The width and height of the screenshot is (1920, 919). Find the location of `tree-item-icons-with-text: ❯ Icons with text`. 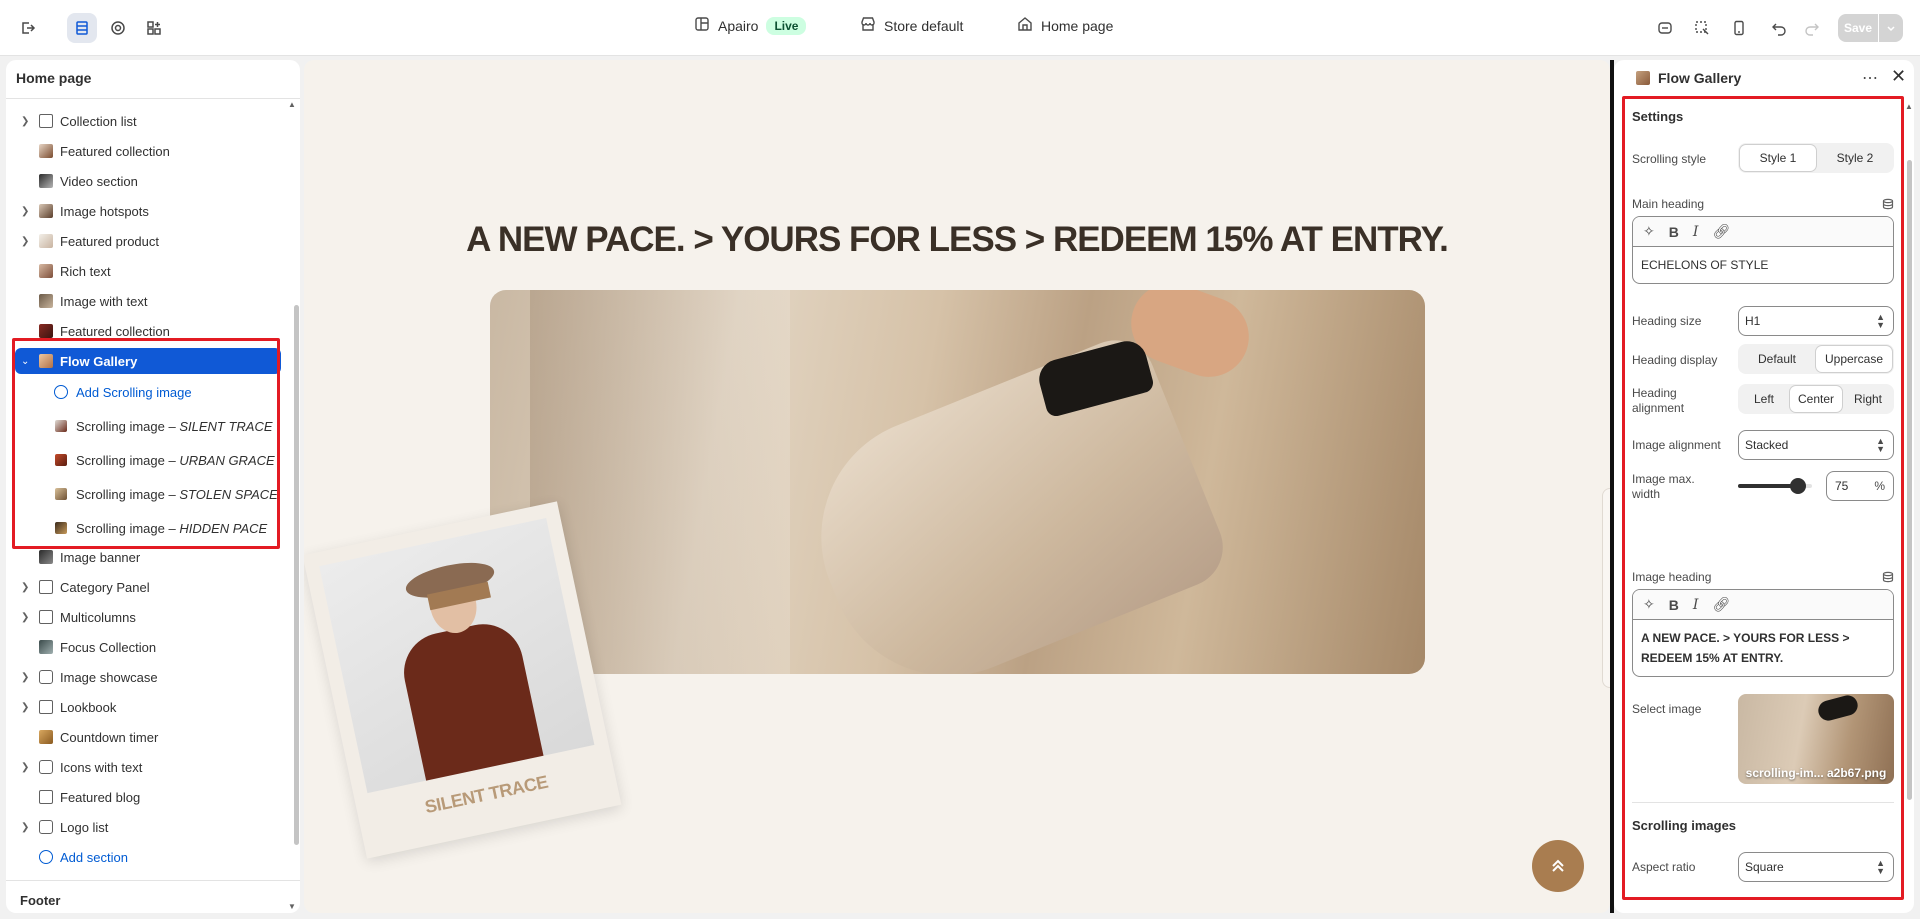

tree-item-icons-with-text: ❯ Icons with text is located at coordinates (147, 767).